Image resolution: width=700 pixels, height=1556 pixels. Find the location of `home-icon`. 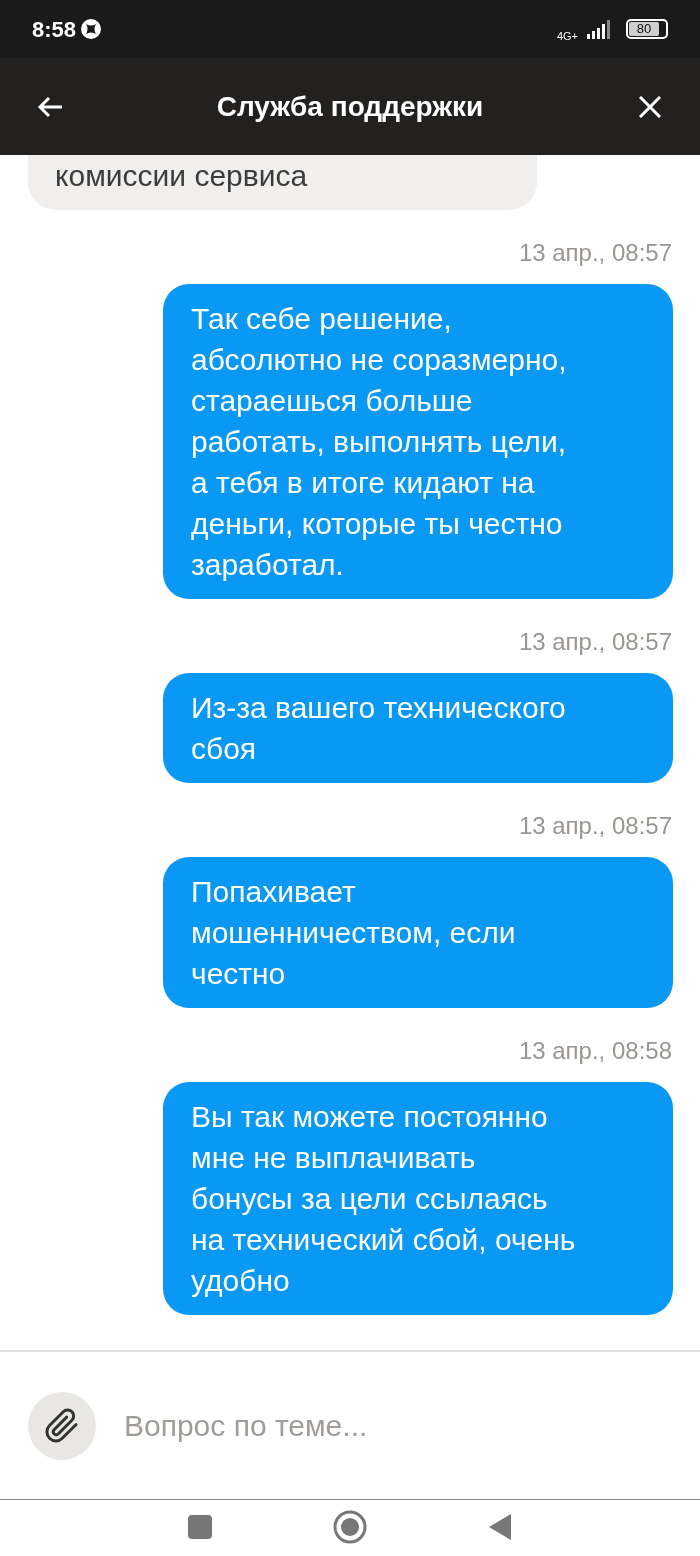

home-icon is located at coordinates (350, 1527).